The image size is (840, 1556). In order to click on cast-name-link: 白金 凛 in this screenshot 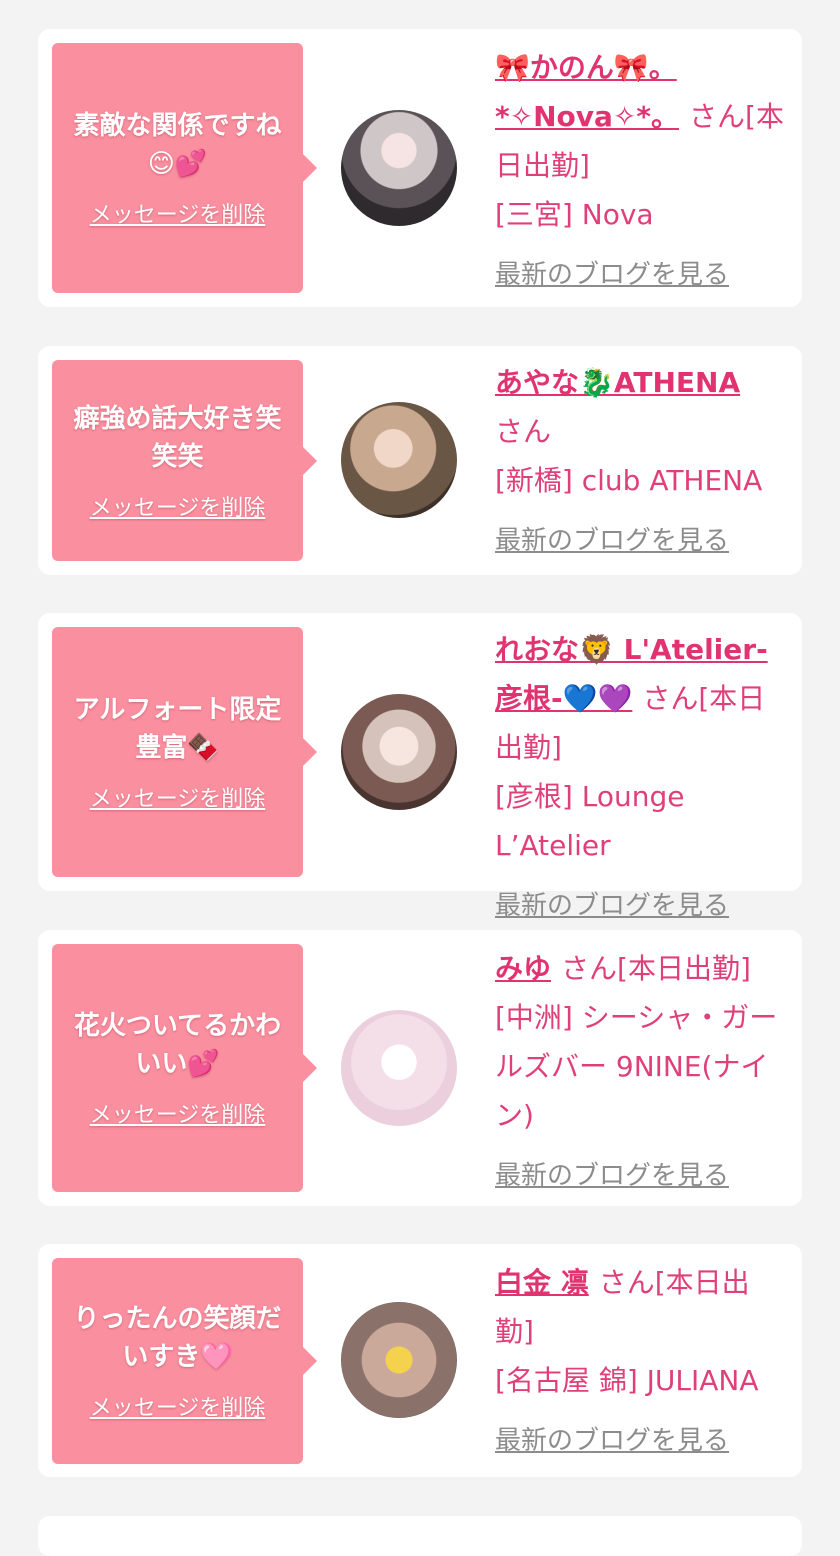, I will do `click(542, 1282)`.